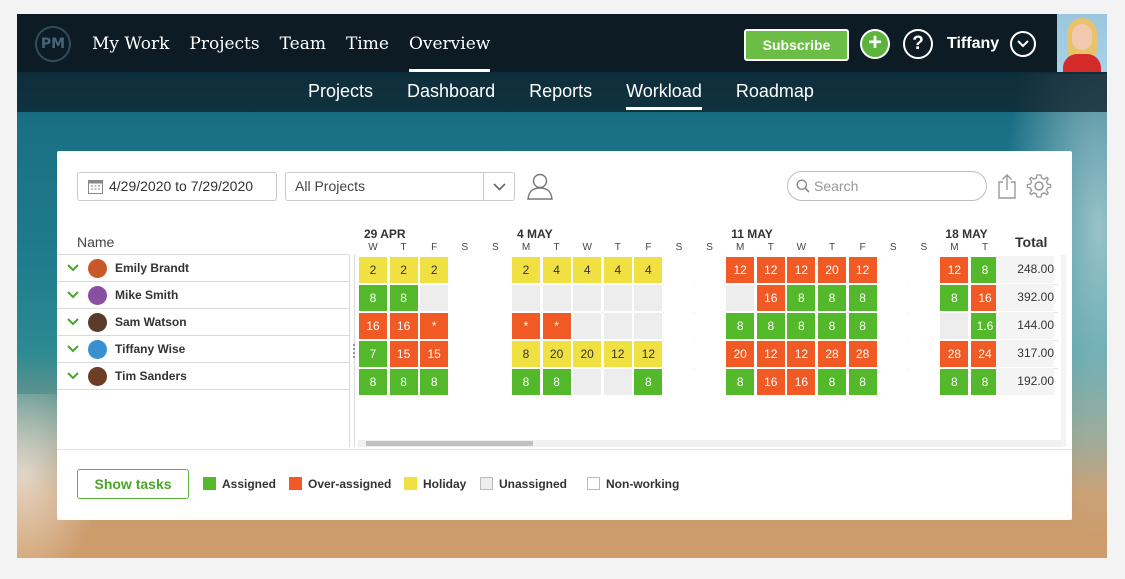  Describe the element at coordinates (449, 443) in the screenshot. I see `scrollbar-thumb` at that location.